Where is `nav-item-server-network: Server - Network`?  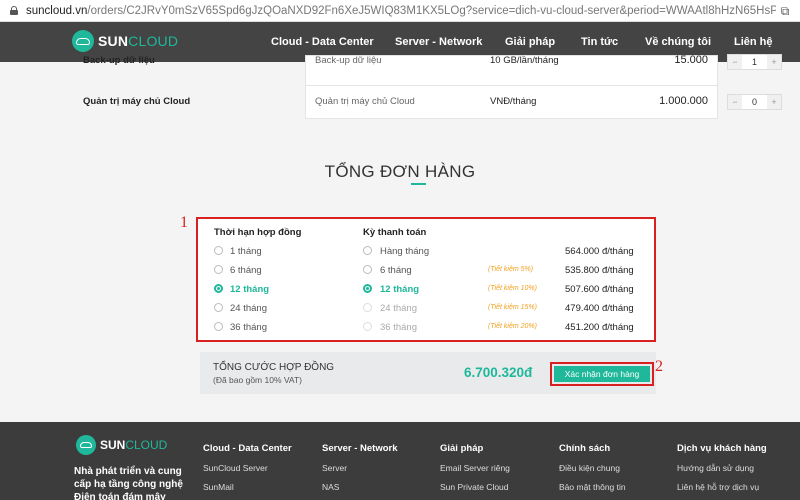 nav-item-server-network: Server - Network is located at coordinates (438, 42).